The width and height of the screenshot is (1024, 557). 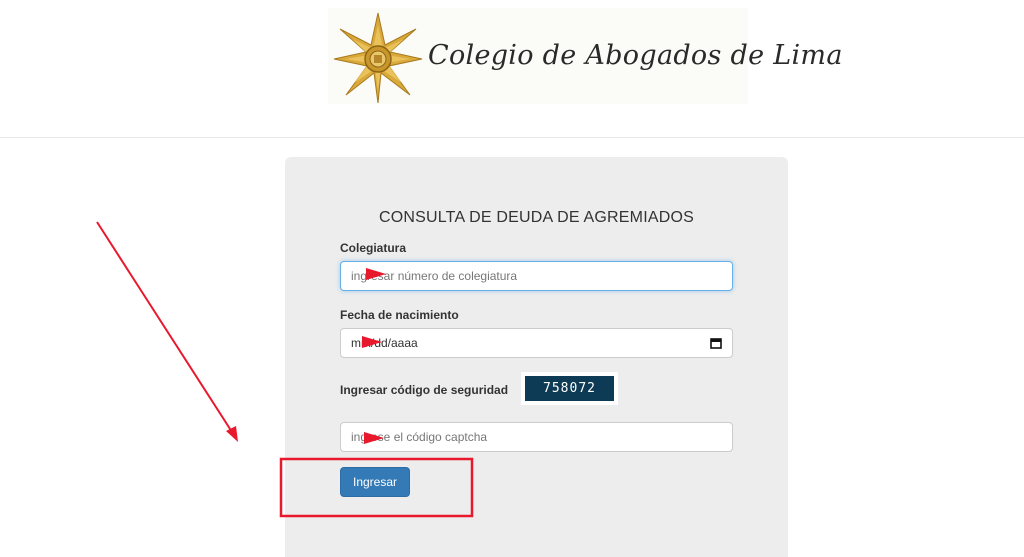 I want to click on birth-date-input: mm/dd/aaaa, so click(x=536, y=343).